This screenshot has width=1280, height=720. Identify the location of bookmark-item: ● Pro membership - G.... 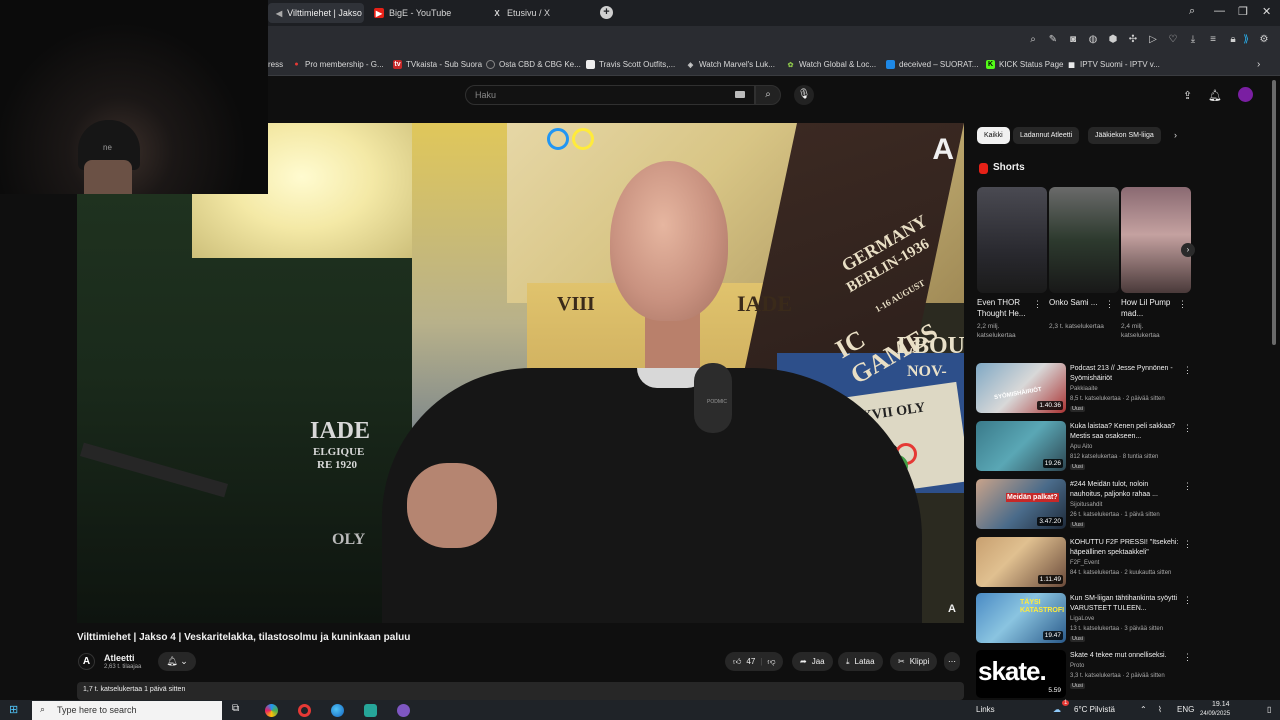
(337, 64).